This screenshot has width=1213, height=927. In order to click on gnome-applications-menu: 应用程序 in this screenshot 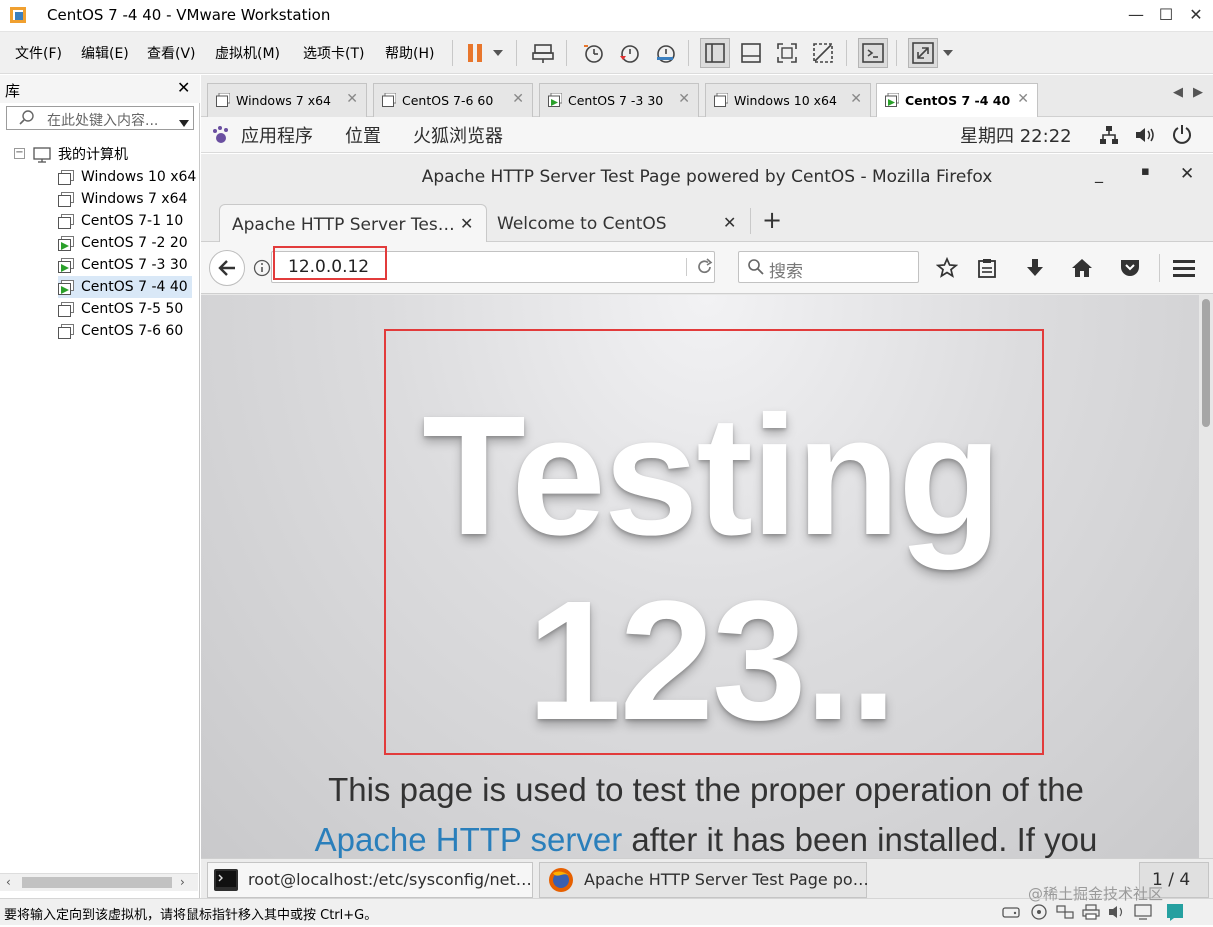, I will do `click(277, 135)`.